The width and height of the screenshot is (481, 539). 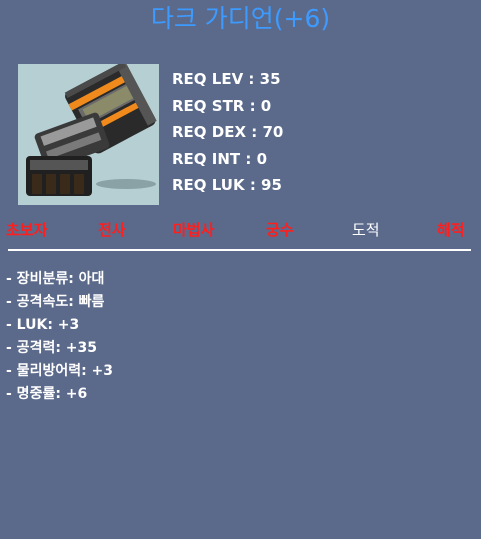 What do you see at coordinates (366, 230) in the screenshot?
I see `class-thief: 도적` at bounding box center [366, 230].